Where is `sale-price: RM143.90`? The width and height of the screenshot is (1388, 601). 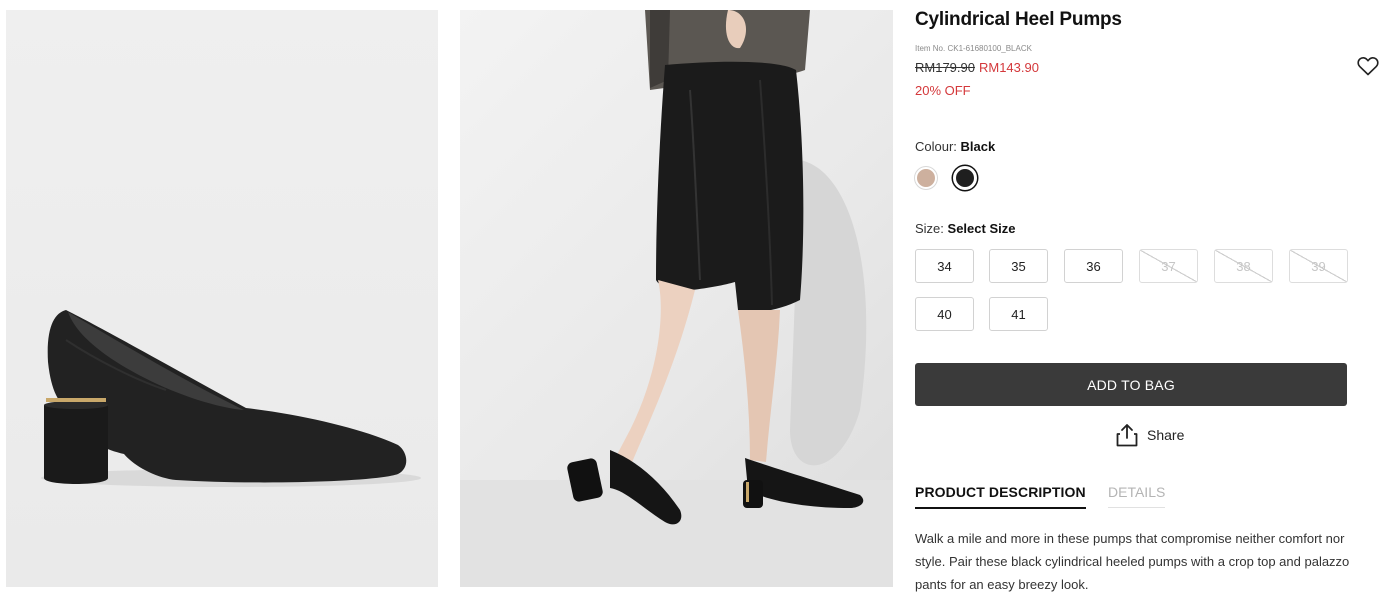
sale-price: RM143.90 is located at coordinates (1008, 67).